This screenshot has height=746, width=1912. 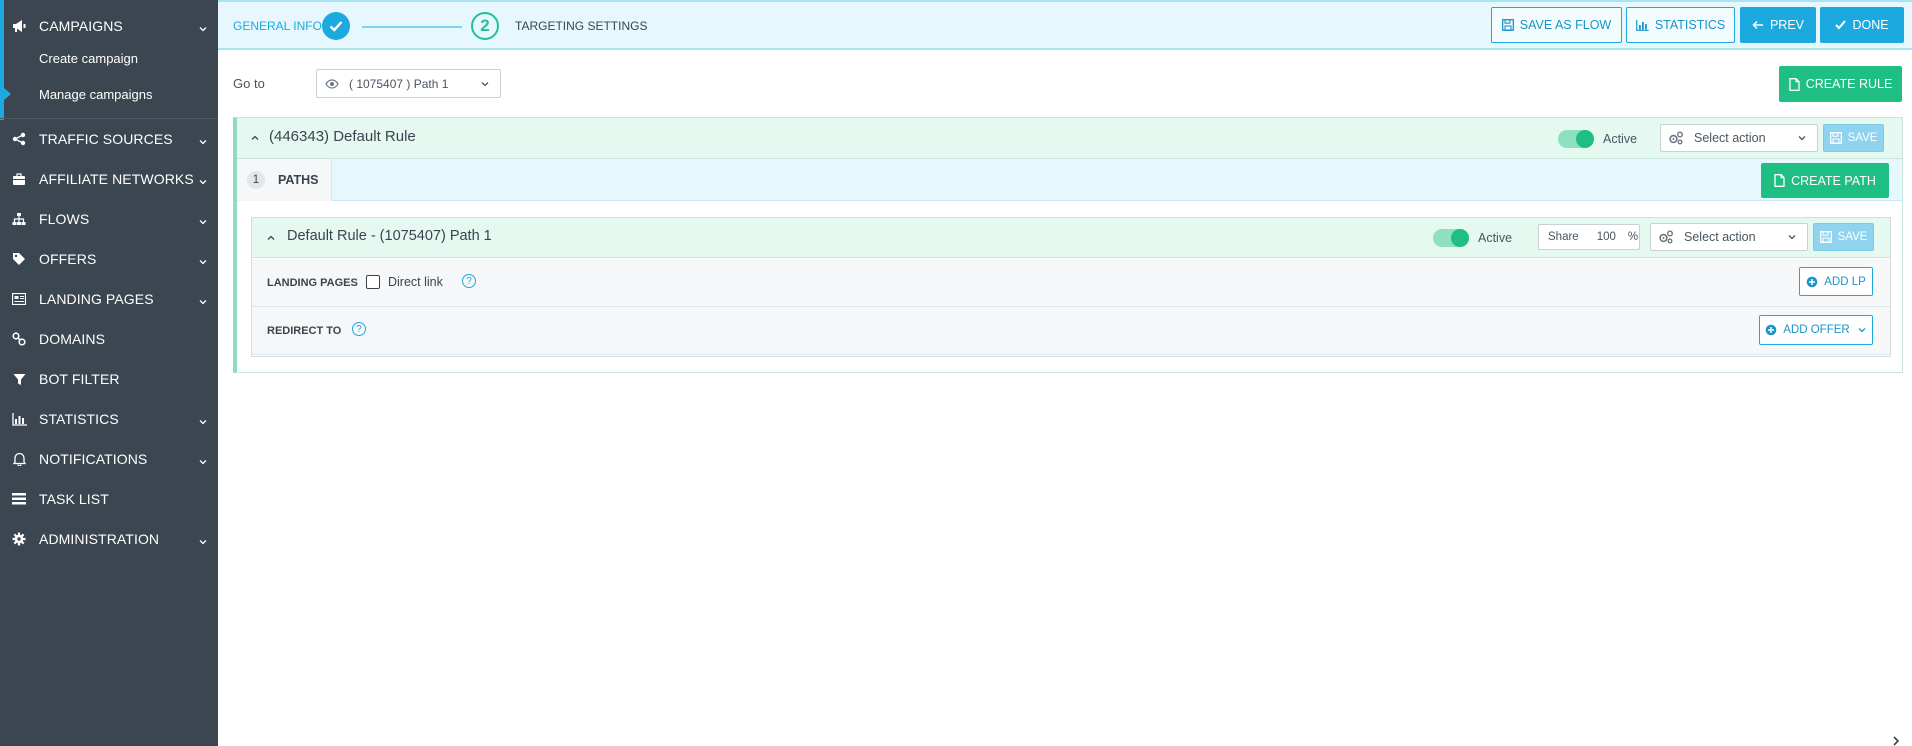 I want to click on tab-paths: 1 PATHS, so click(x=285, y=180).